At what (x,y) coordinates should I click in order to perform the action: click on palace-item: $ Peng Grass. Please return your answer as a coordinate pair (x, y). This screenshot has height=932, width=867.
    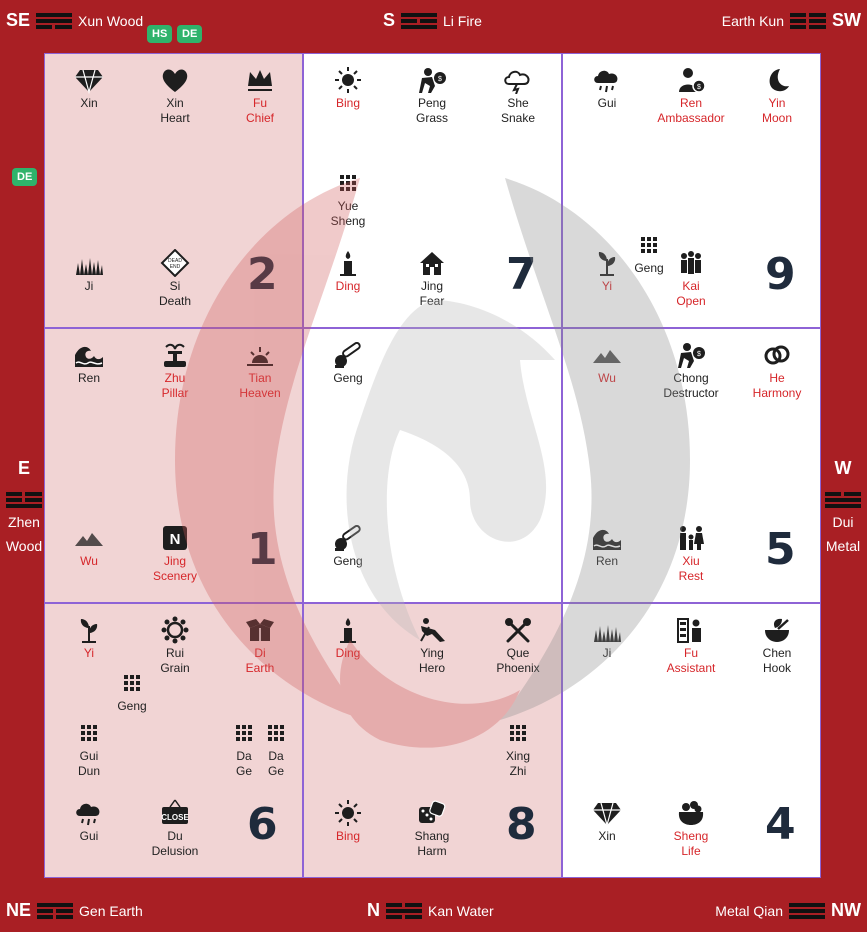
    Looking at the image, I should click on (432, 96).